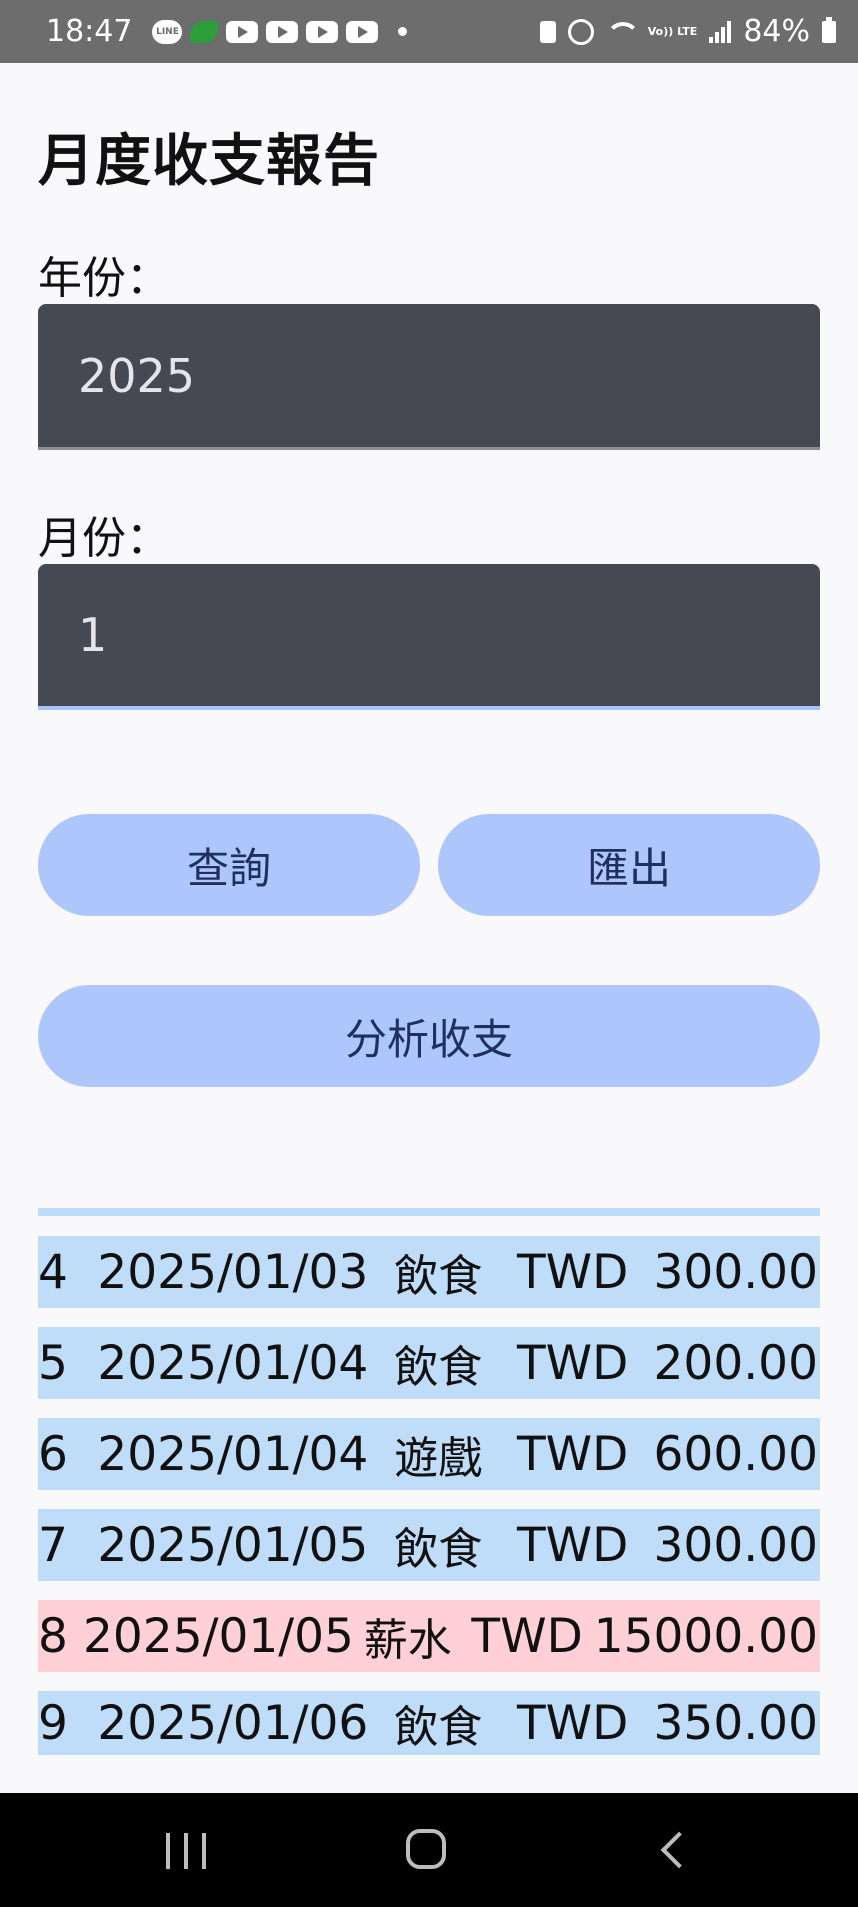  I want to click on record-row: 6 2025/01/04 遊戲 TWD 600.00, so click(429, 1454).